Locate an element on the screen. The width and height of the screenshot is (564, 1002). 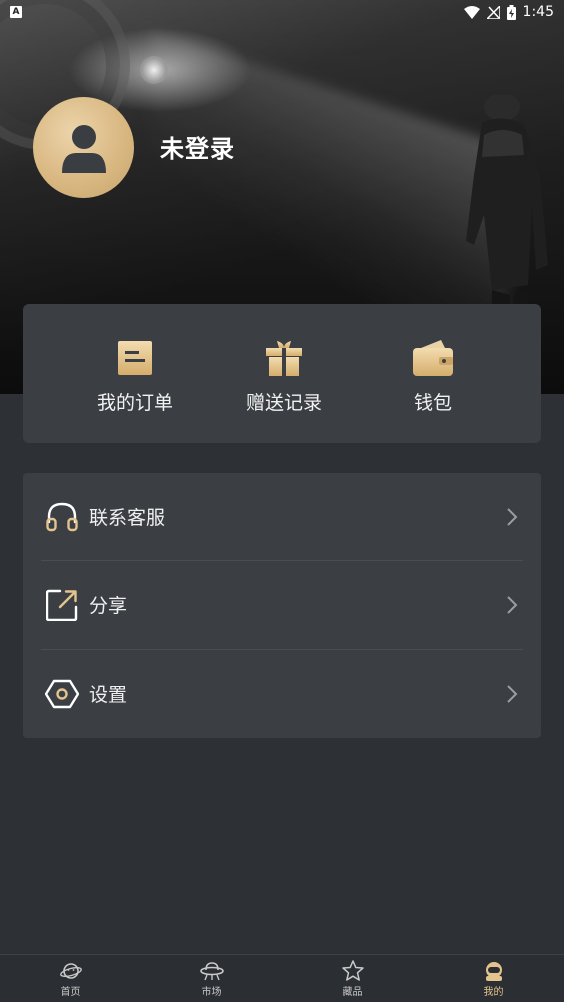
menu-item-share-label: 分享 is located at coordinates (108, 606).